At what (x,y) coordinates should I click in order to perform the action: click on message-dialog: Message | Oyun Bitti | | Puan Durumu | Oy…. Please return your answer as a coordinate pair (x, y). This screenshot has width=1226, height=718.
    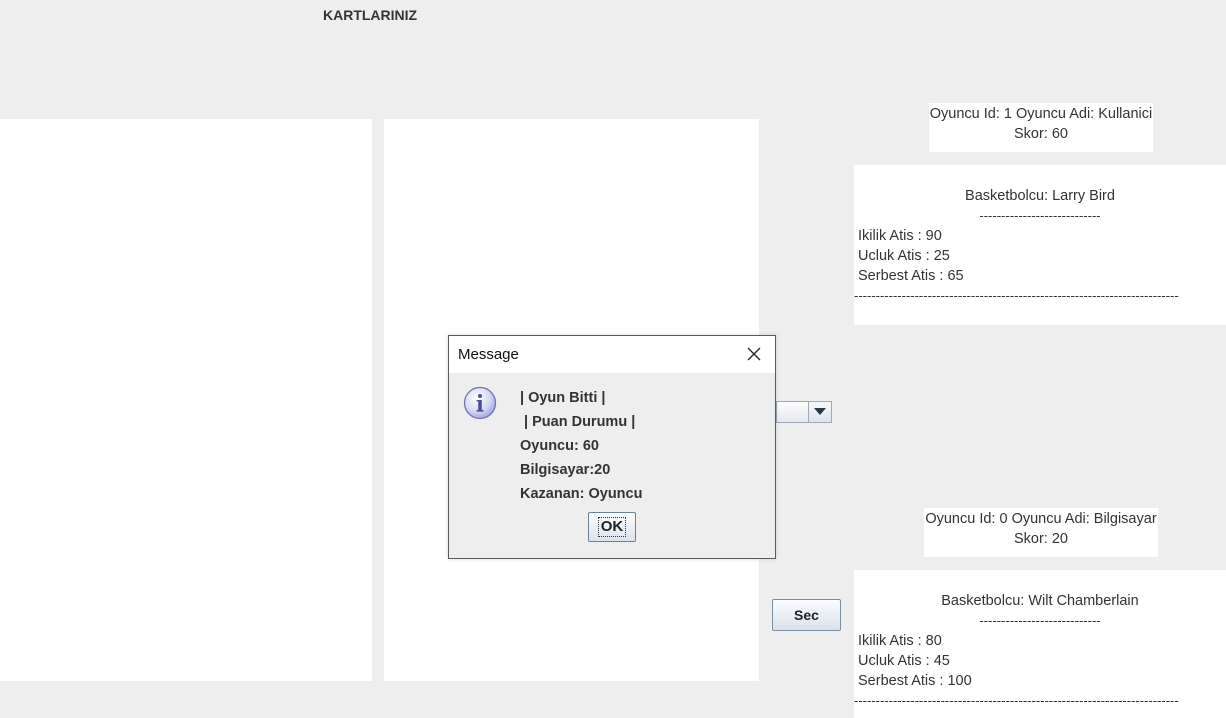
    Looking at the image, I should click on (612, 447).